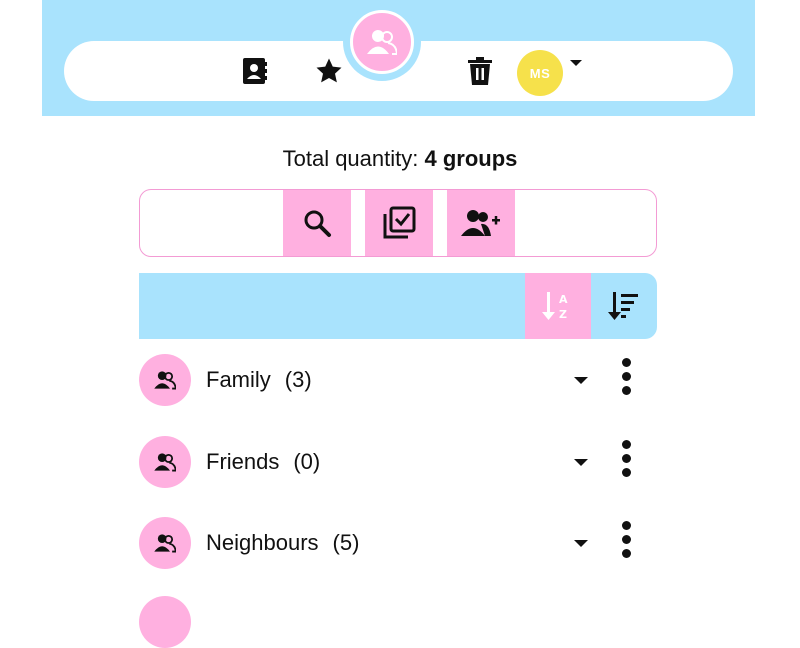  Describe the element at coordinates (255, 71) in the screenshot. I see `address-book-icon` at that location.